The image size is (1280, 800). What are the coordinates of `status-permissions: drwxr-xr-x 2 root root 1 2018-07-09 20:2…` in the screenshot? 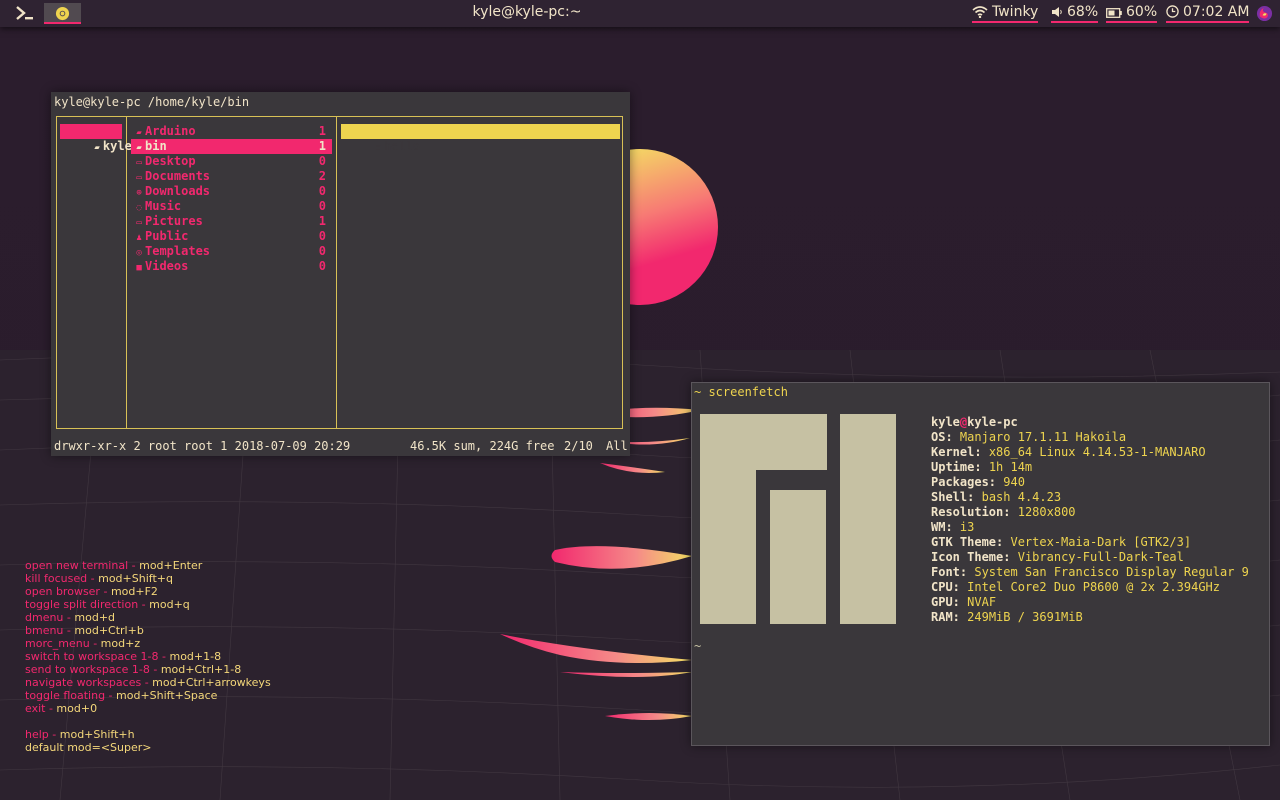 It's located at (202, 446).